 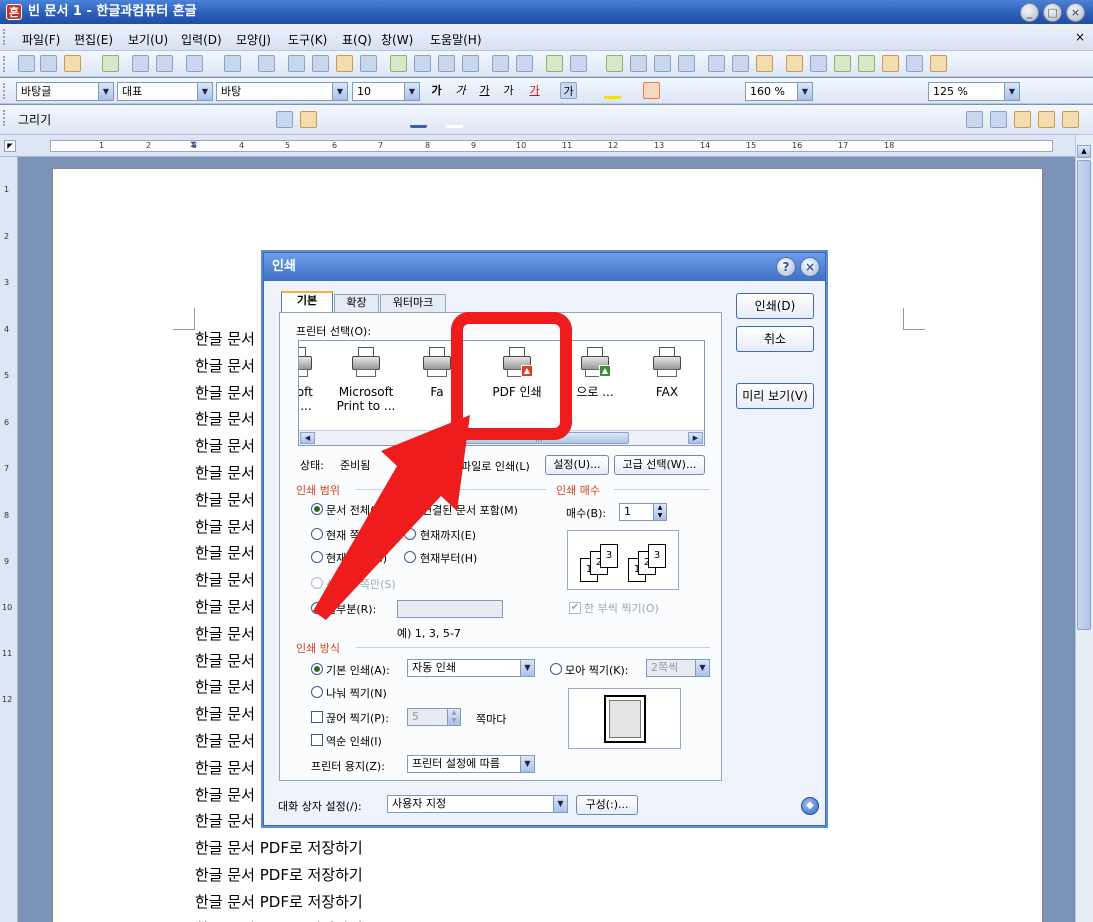 What do you see at coordinates (1084, 395) in the screenshot?
I see `vertical-scroll-thumb` at bounding box center [1084, 395].